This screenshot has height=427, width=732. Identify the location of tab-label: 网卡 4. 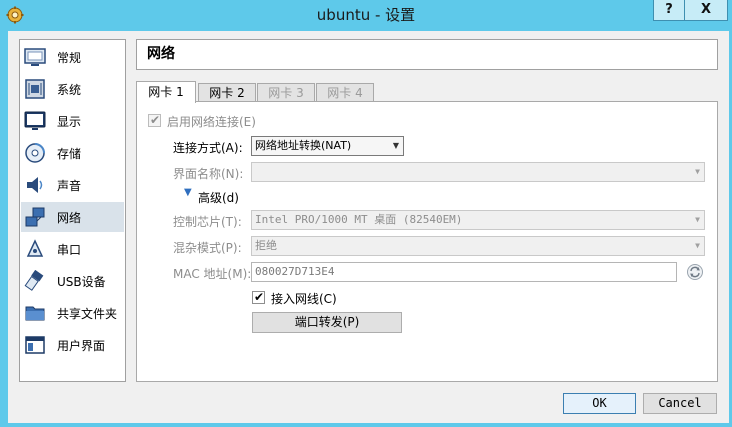
(345, 93).